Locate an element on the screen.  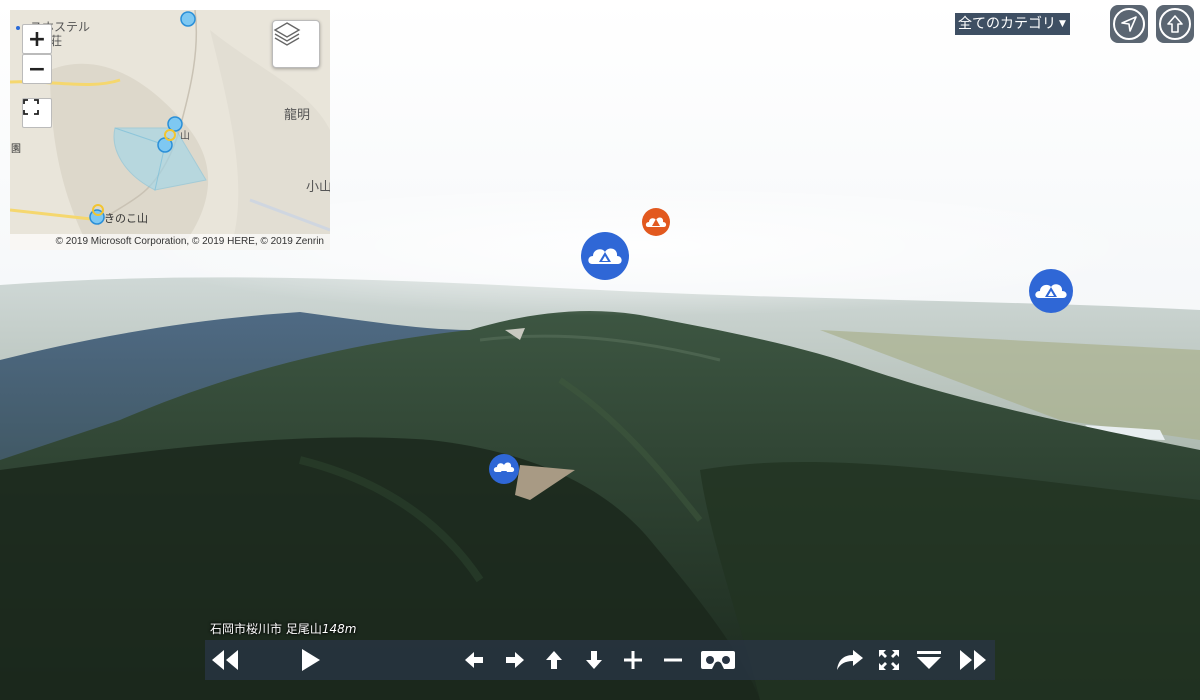
cloud-download-icon is located at coordinates (504, 469).